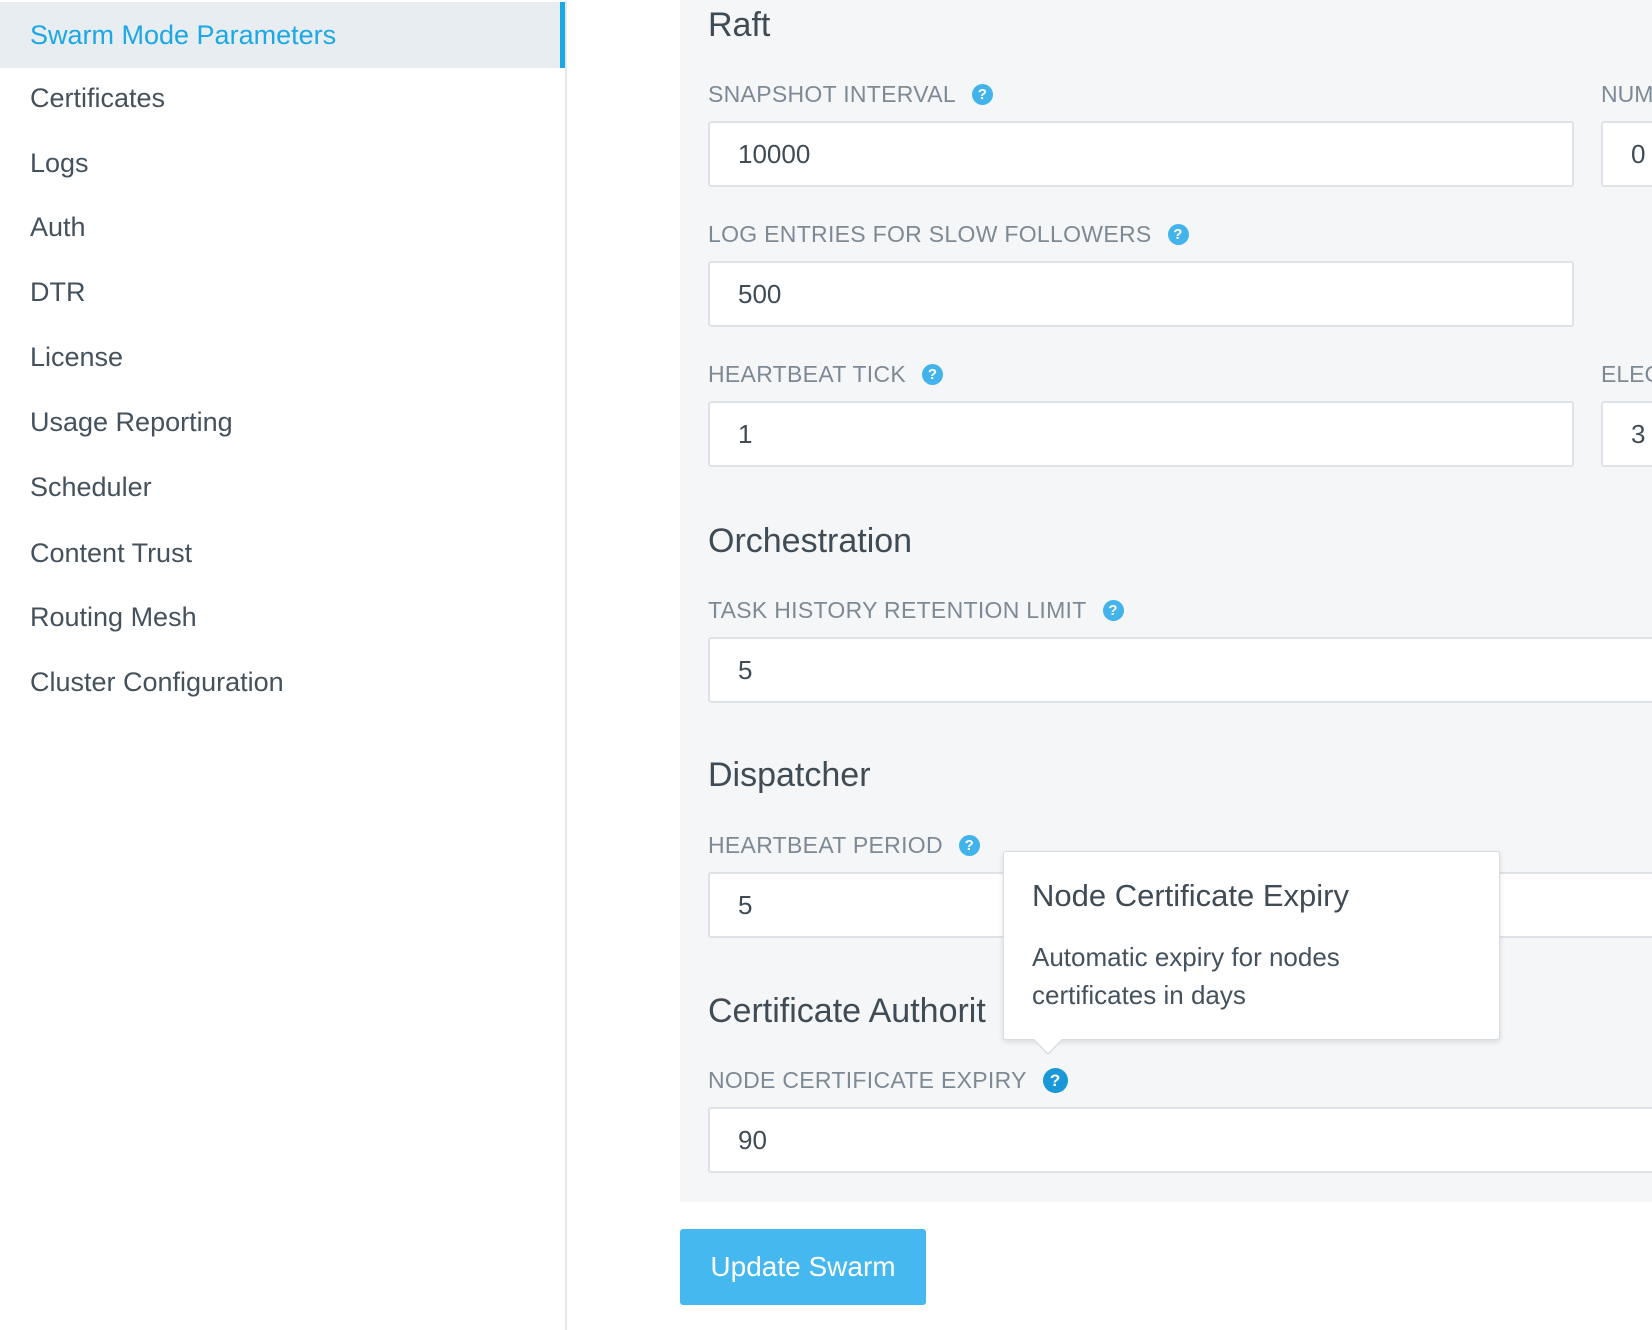 The height and width of the screenshot is (1330, 1652). Describe the element at coordinates (1626, 374) in the screenshot. I see `election-tick-label: ELEC` at that location.